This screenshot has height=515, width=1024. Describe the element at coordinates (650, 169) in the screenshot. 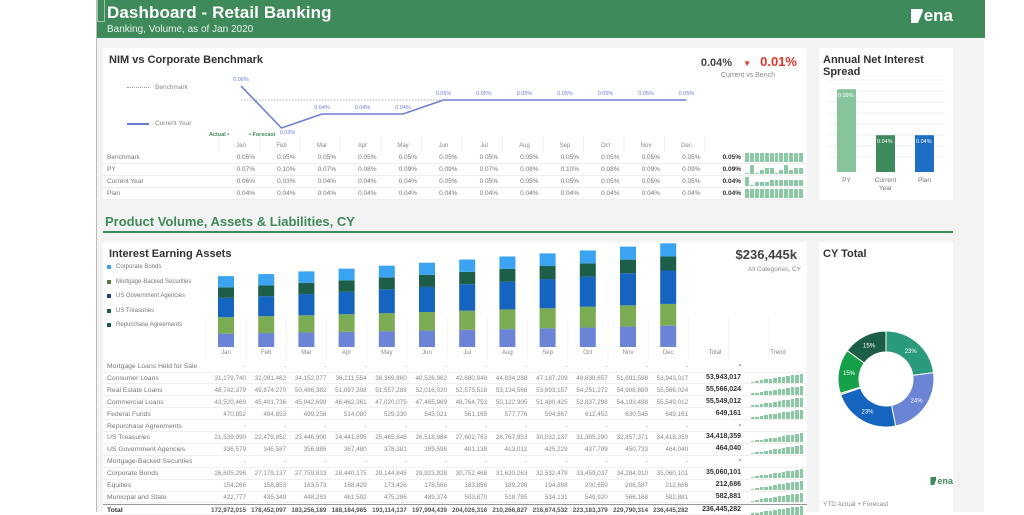

I see `cell-value: 0.09%` at that location.